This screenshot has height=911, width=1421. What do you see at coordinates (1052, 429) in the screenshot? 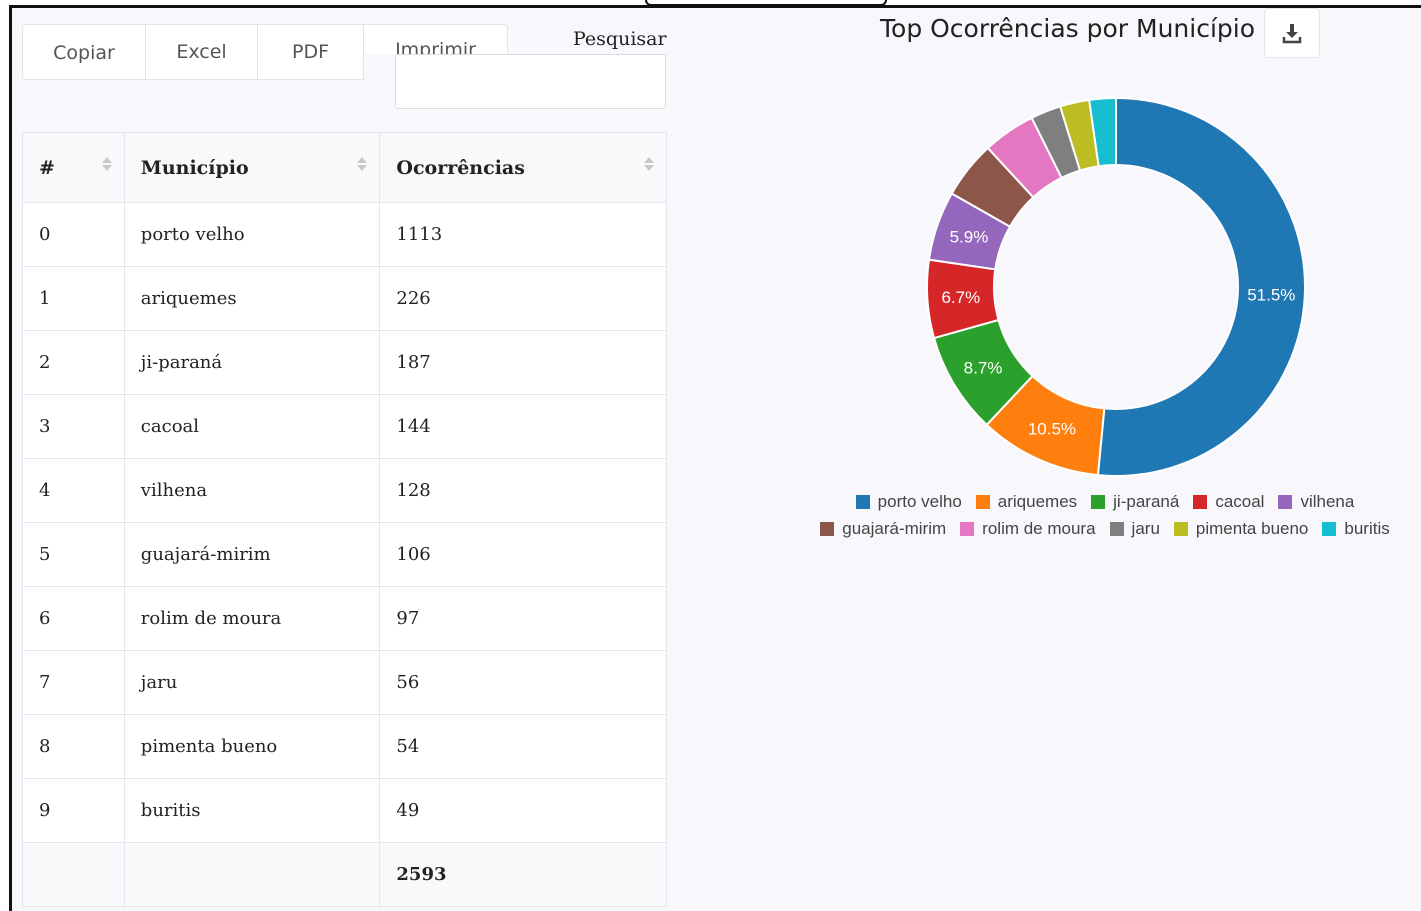
I see `slice-percent-label: 10.5%` at bounding box center [1052, 429].